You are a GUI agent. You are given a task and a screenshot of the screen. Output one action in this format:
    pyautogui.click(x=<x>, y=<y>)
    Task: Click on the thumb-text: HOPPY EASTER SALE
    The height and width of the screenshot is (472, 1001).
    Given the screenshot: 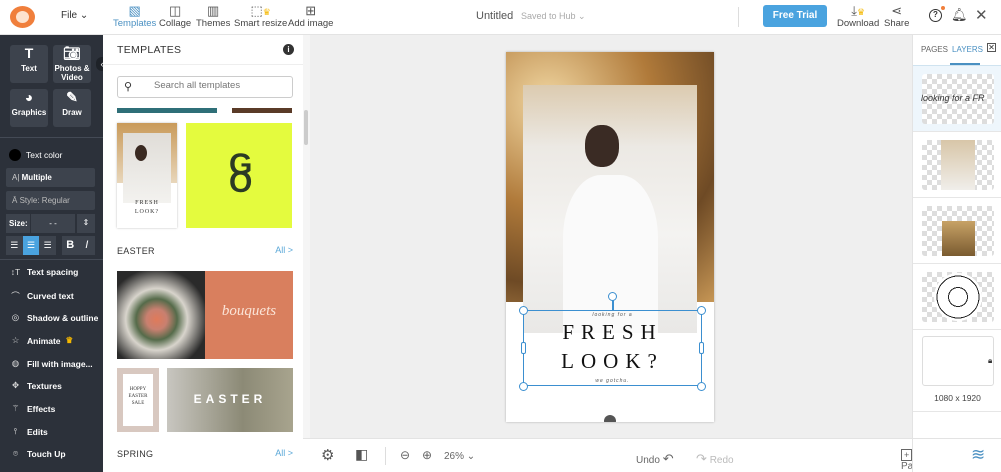 What is the action you would take?
    pyautogui.click(x=138, y=400)
    